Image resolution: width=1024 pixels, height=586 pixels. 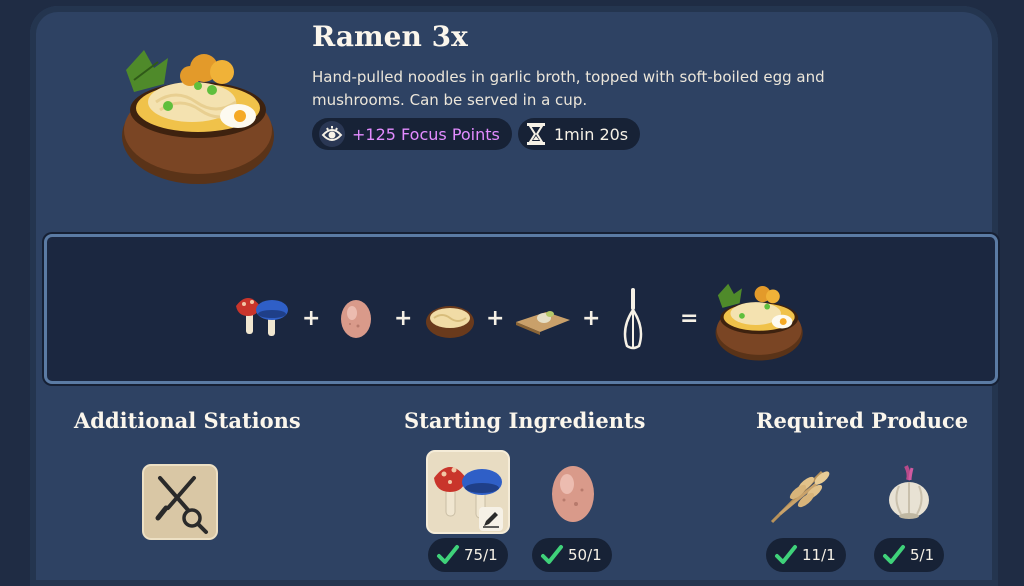 I want to click on count-label: 50/1, so click(x=585, y=555).